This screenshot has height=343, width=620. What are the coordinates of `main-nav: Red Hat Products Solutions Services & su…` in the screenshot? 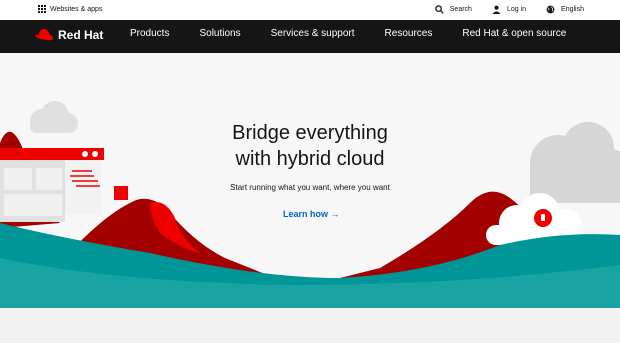 It's located at (310, 36).